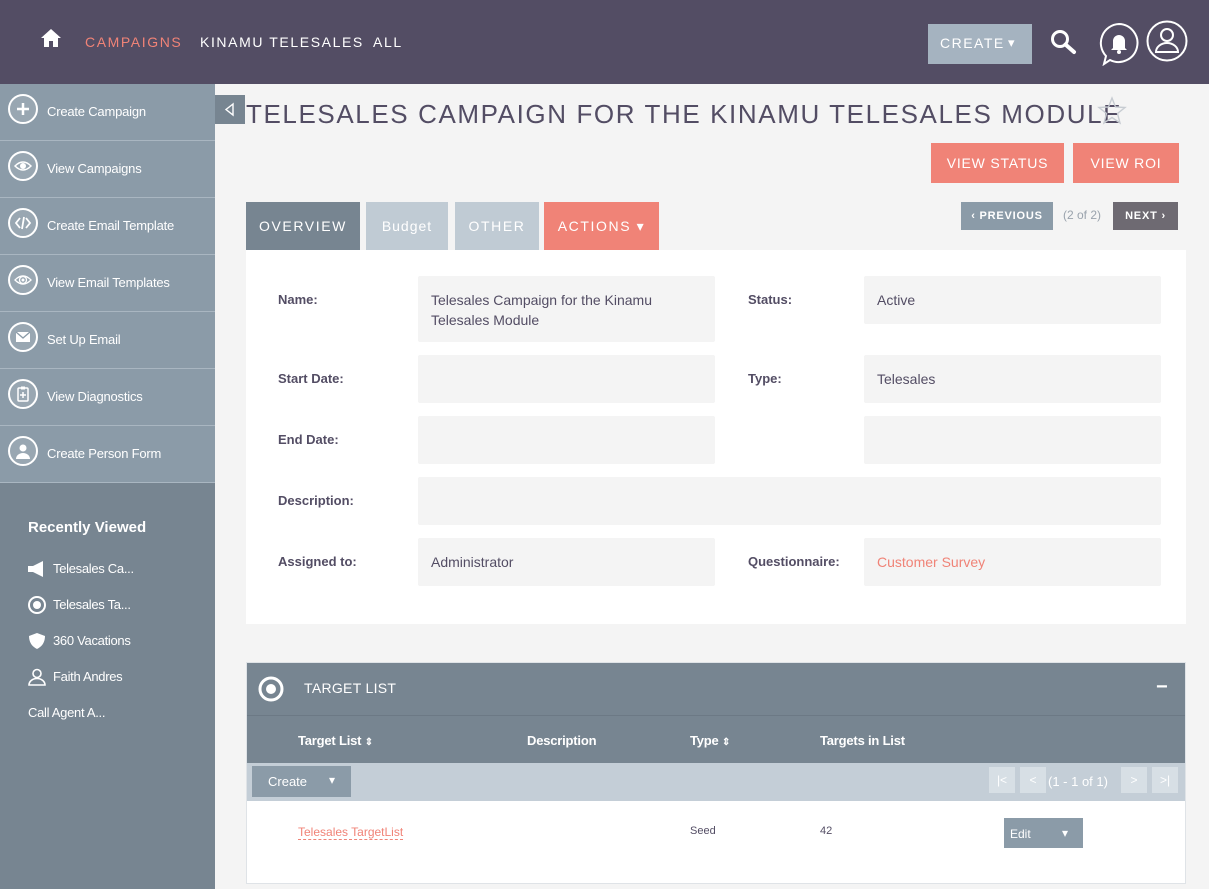 The image size is (1209, 889). I want to click on record-position: (2 of 2), so click(1082, 215).